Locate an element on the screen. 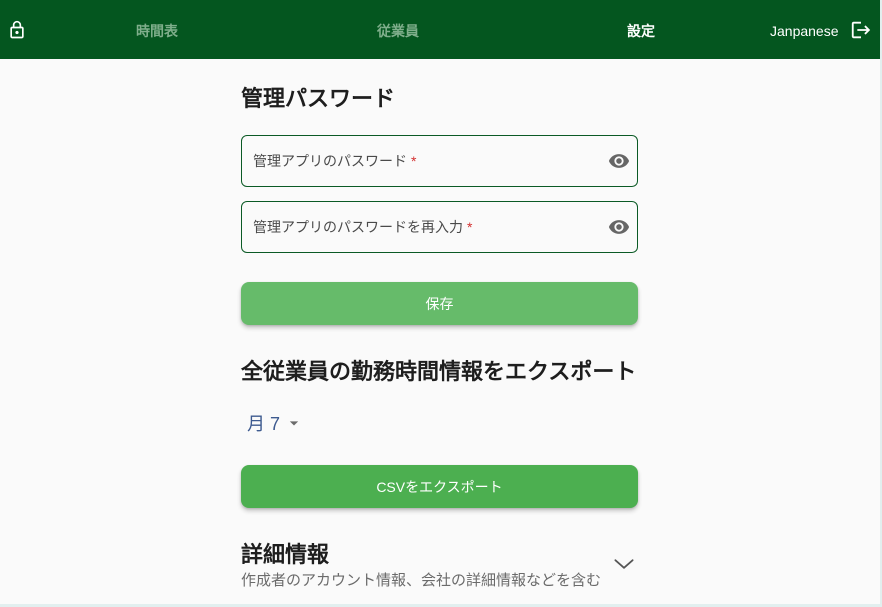 The image size is (882, 607). month-select: 月 7 is located at coordinates (275, 423).